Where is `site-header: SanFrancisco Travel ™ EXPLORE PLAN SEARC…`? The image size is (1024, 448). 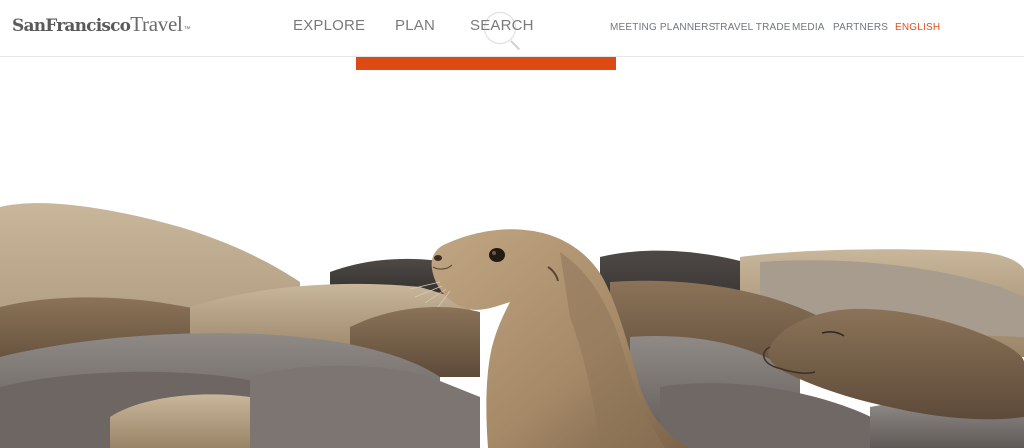 site-header: SanFrancisco Travel ™ EXPLORE PLAN SEARC… is located at coordinates (512, 28).